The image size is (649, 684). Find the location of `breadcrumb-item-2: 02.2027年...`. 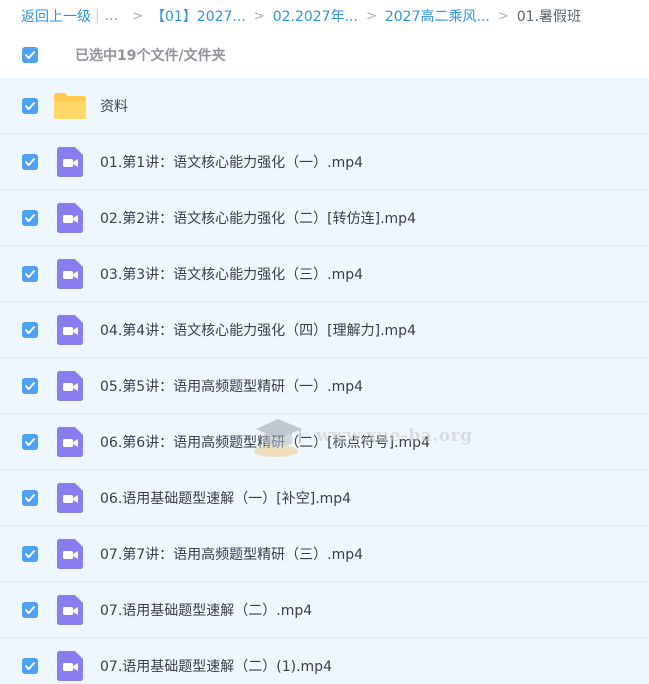

breadcrumb-item-2: 02.2027年... is located at coordinates (315, 16).